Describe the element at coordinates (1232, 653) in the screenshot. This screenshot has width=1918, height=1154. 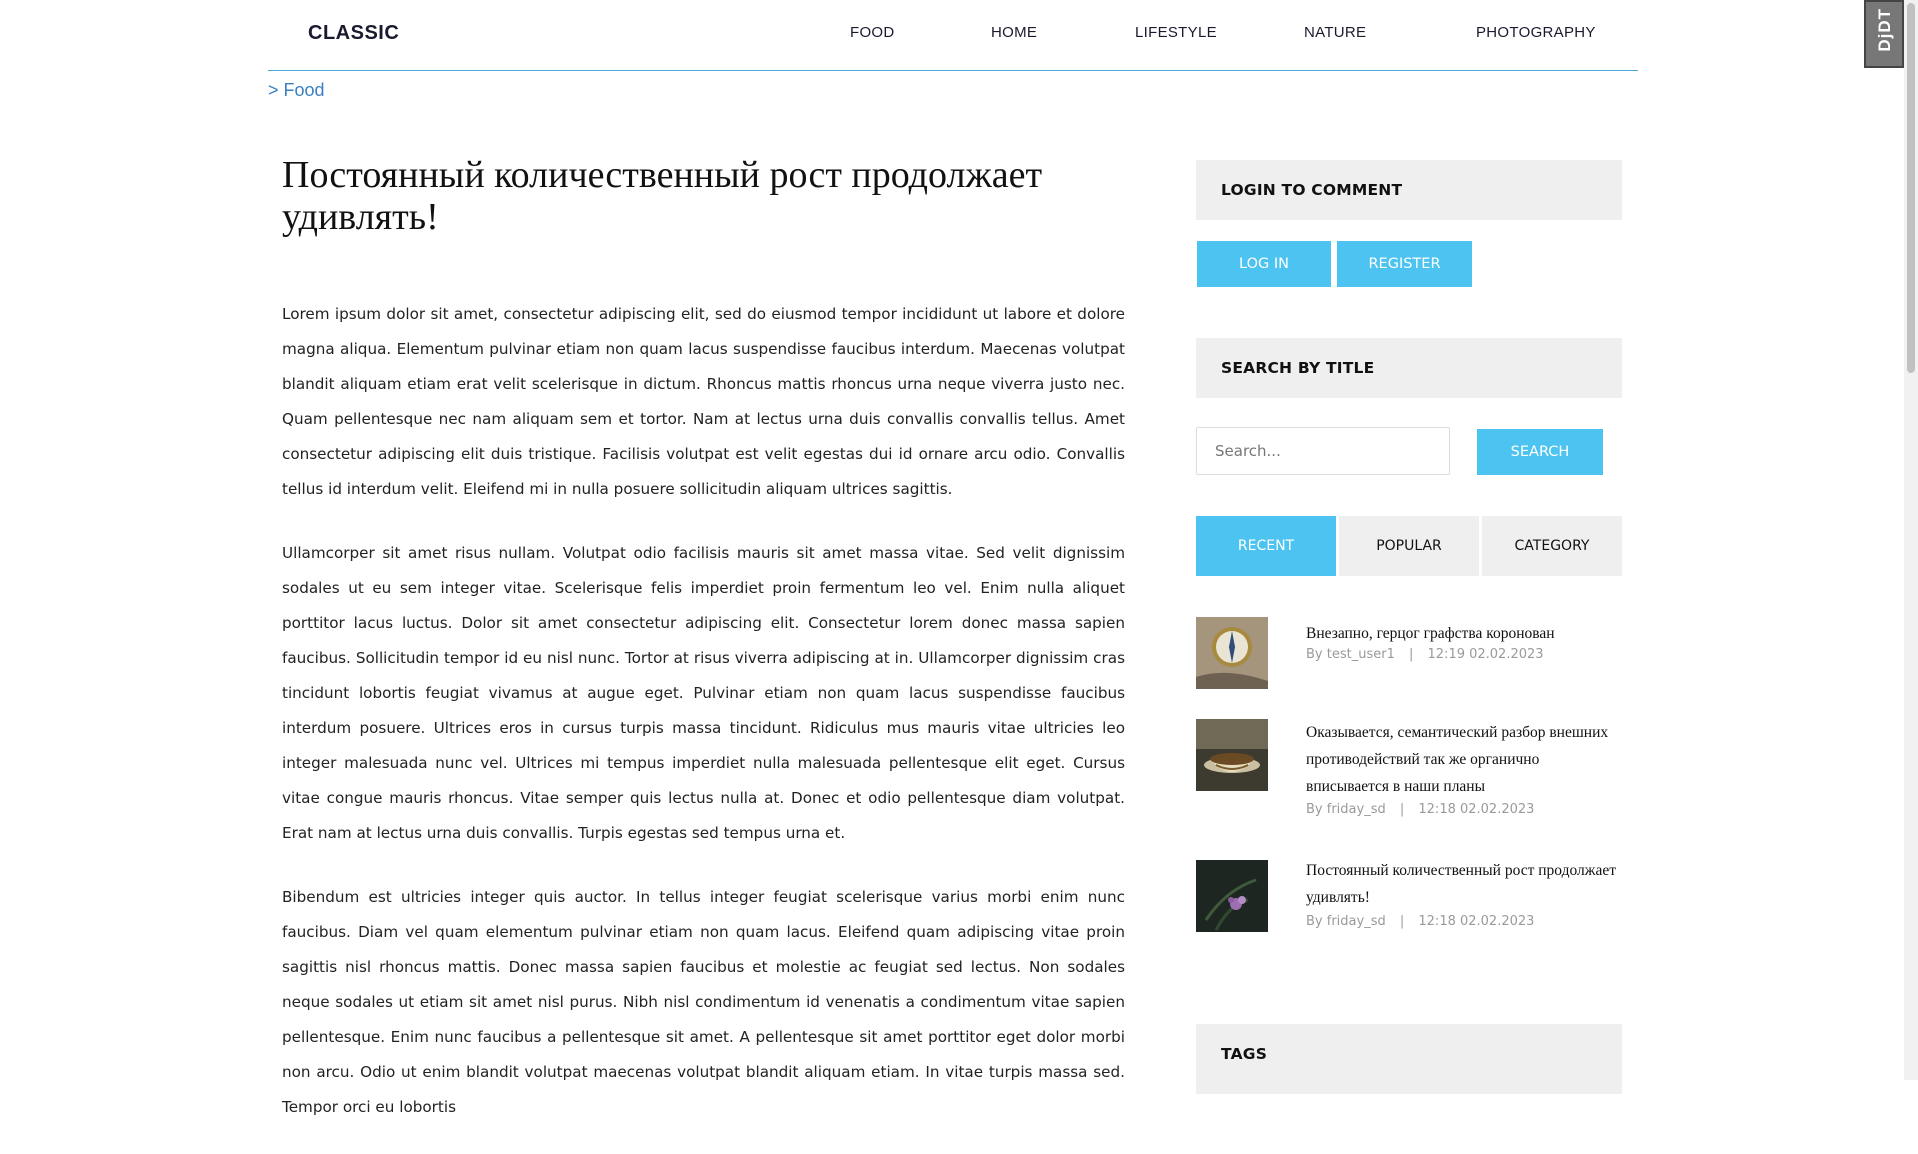
I see `compass-icon` at that location.